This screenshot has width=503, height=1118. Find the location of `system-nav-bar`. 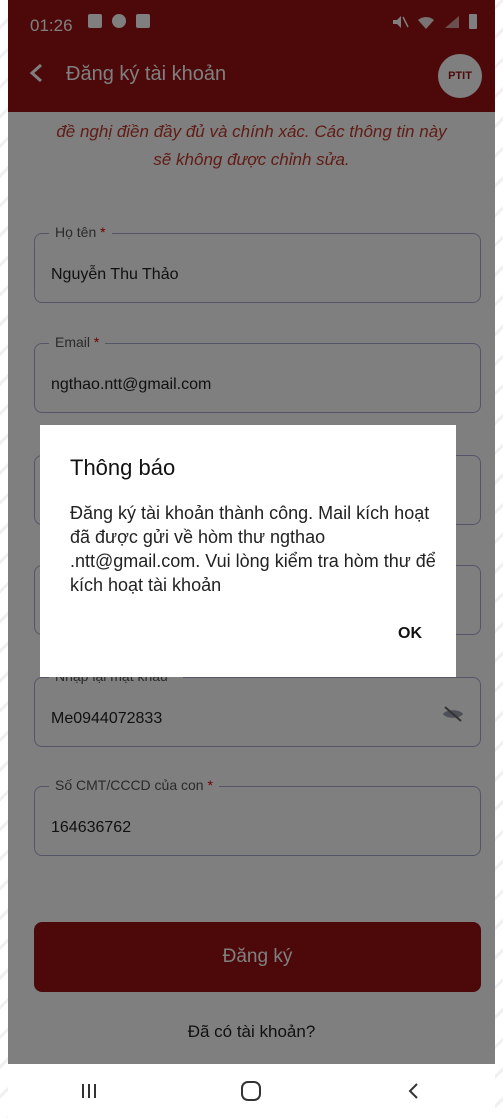

system-nav-bar is located at coordinates (251, 1091).